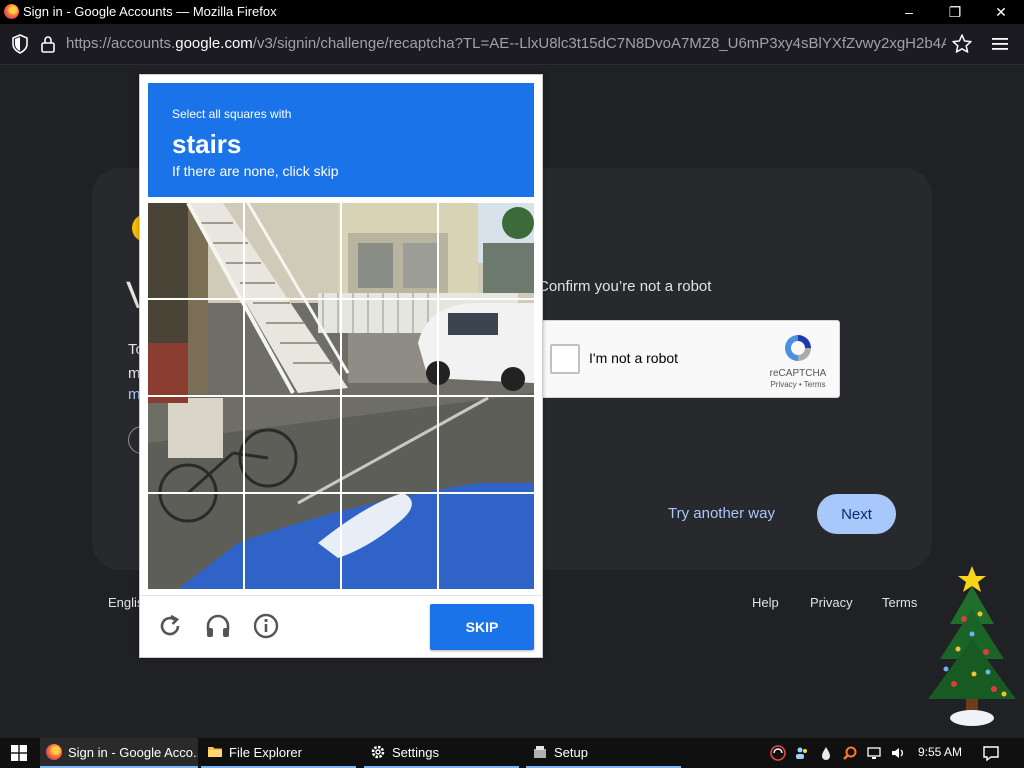 Image resolution: width=1024 pixels, height=768 pixels. What do you see at coordinates (482, 627) in the screenshot?
I see `skip-button: SKIP` at bounding box center [482, 627].